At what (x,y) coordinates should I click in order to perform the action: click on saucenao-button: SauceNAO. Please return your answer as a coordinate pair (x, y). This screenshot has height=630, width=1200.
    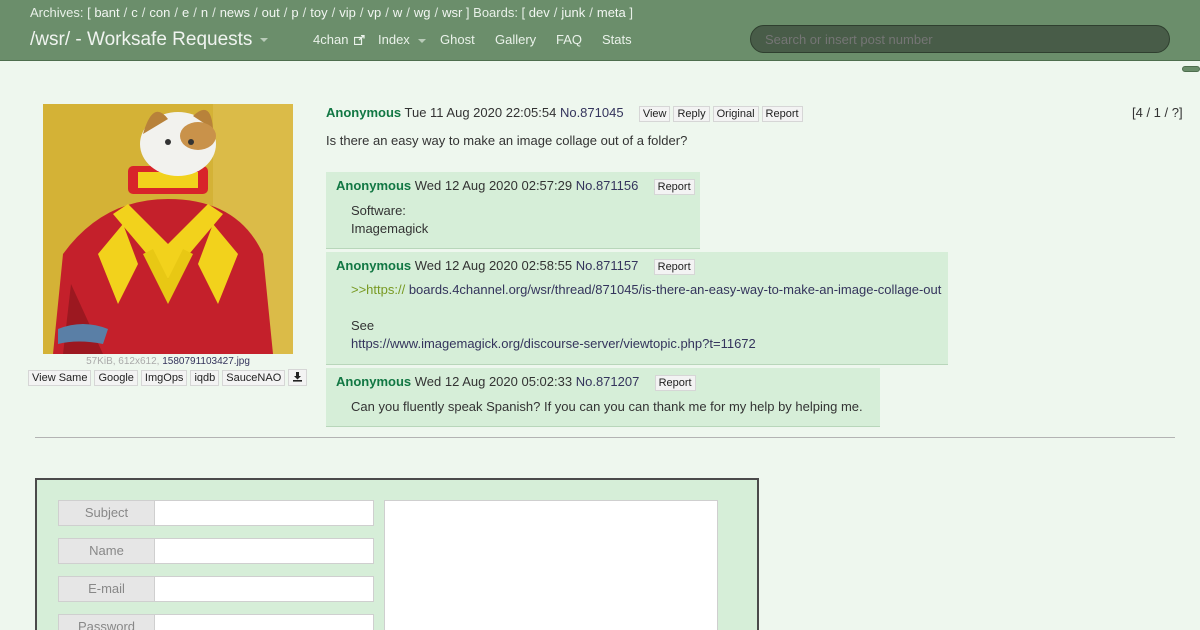
    Looking at the image, I should click on (254, 378).